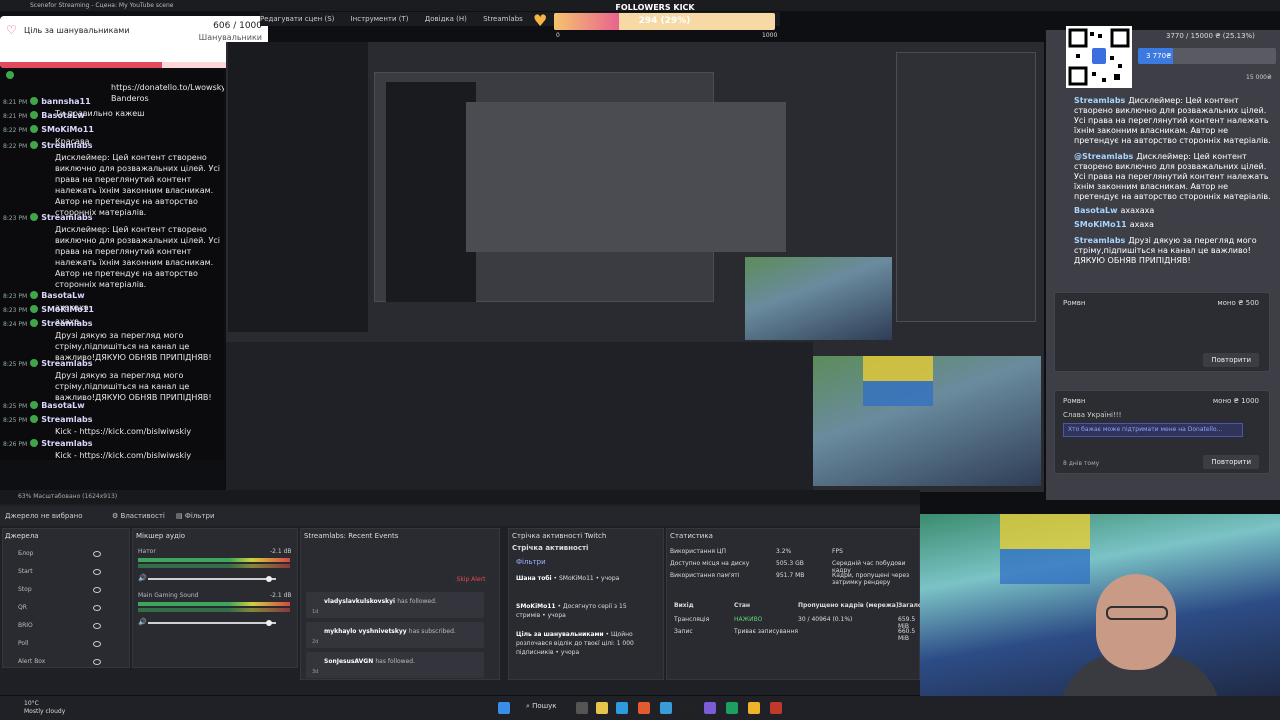 The image size is (1280, 720). What do you see at coordinates (644, 708) in the screenshot?
I see `firefox-icon` at bounding box center [644, 708].